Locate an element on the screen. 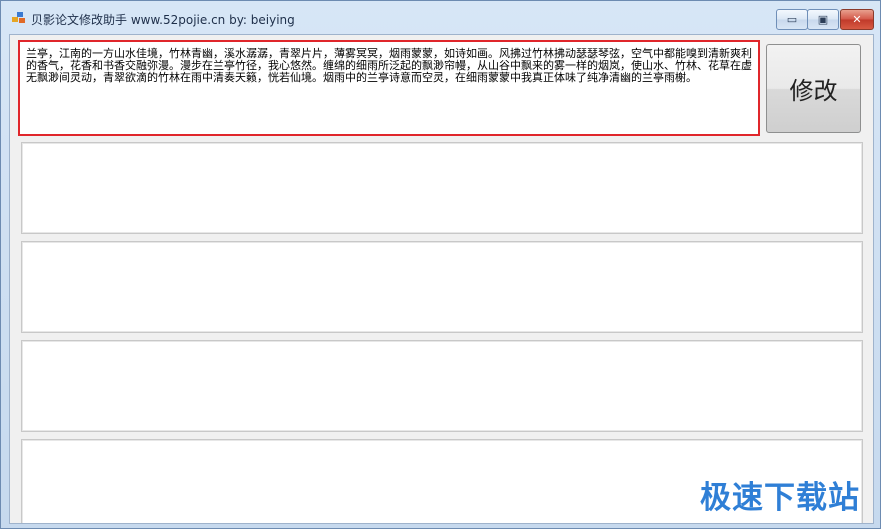 This screenshot has height=529, width=881. close-button: ✕ is located at coordinates (857, 19).